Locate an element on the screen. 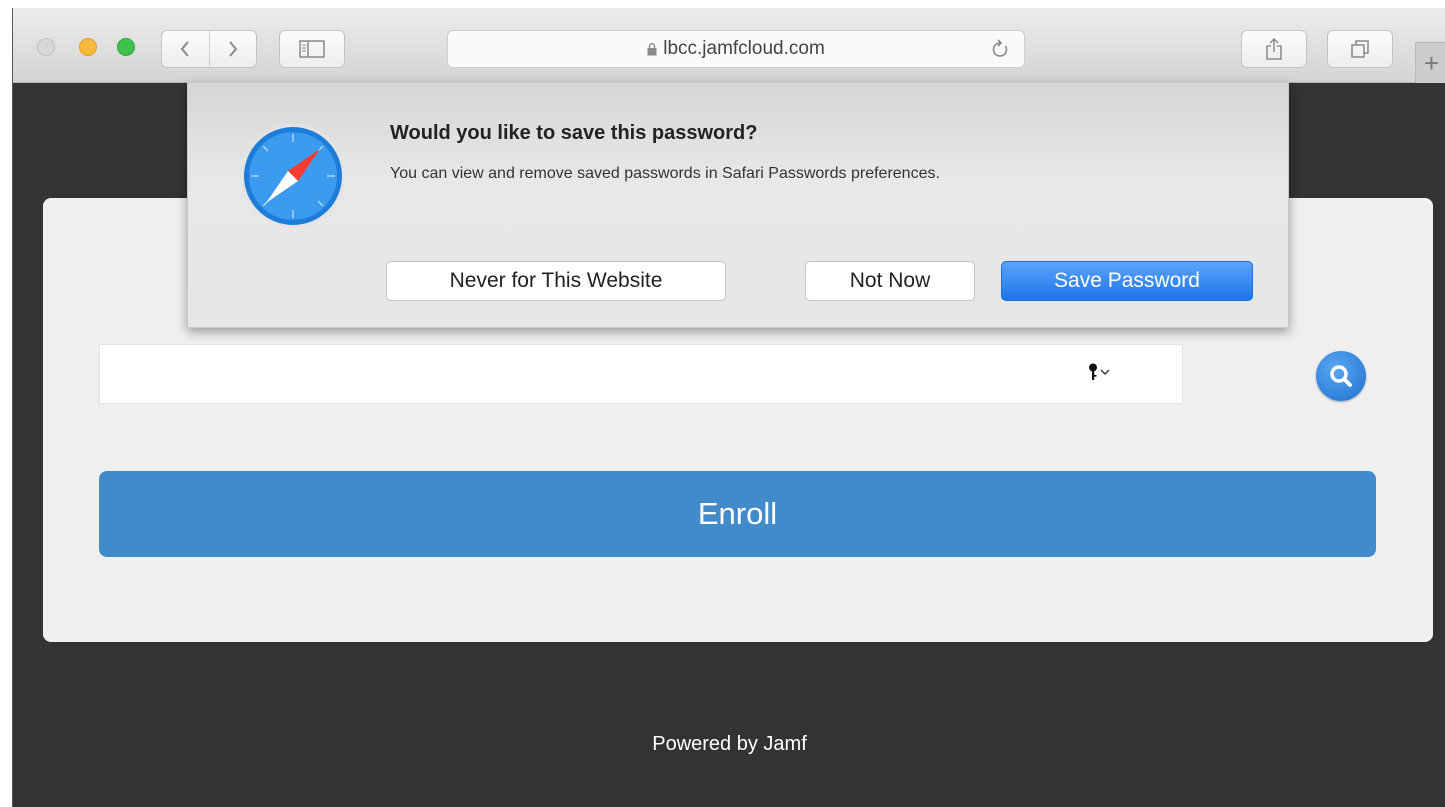  search-button is located at coordinates (1341, 376).